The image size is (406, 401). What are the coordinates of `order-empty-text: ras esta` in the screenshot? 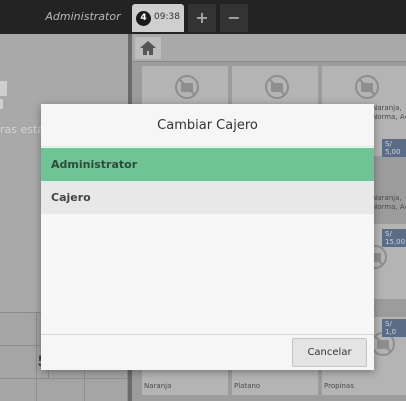 It's located at (22, 129).